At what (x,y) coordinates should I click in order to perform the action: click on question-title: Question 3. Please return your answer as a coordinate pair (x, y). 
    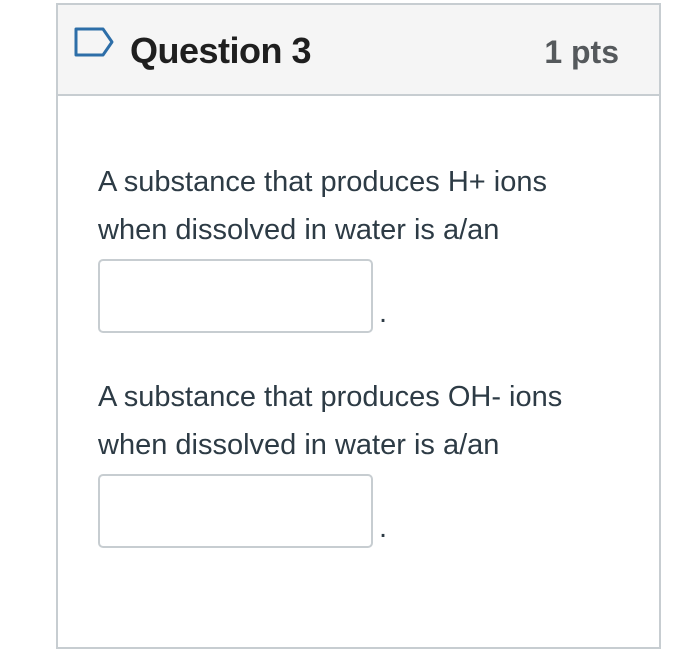
    Looking at the image, I should click on (221, 50).